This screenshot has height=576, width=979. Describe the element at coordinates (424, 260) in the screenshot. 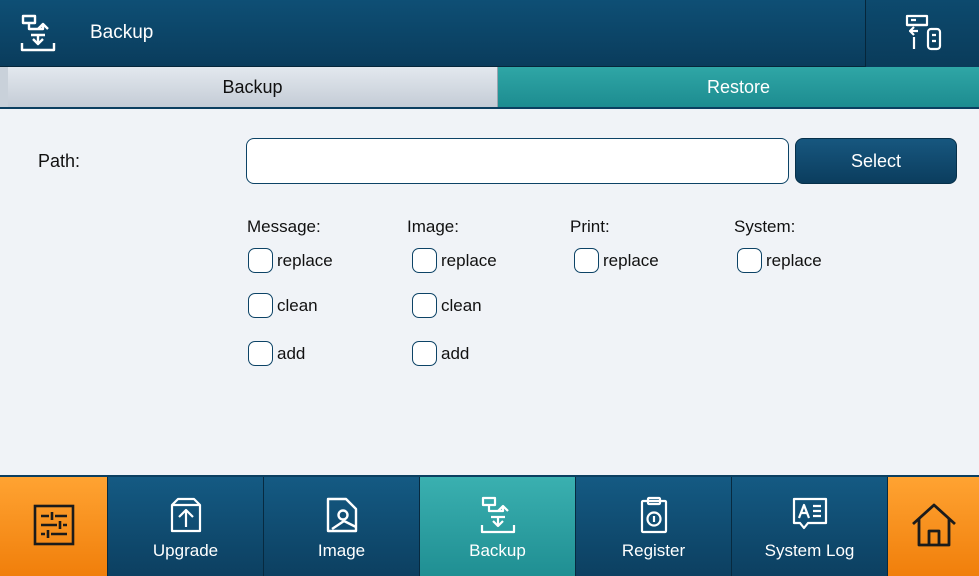

I see `image-replace-checkbox` at that location.